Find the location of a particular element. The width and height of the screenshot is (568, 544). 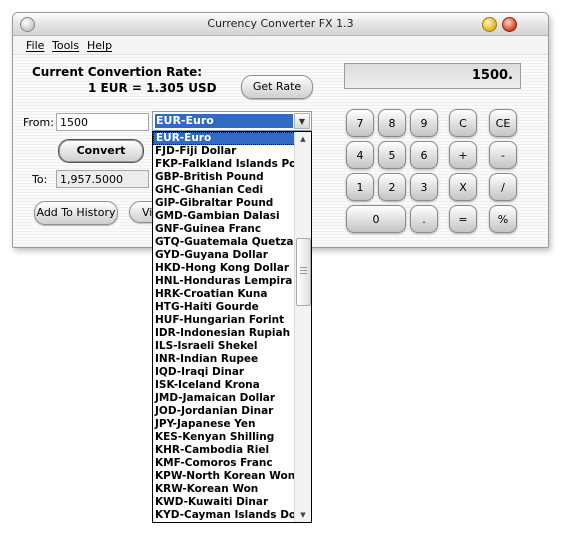

currency-option: FKP-Falkland Islands Pou is located at coordinates (224, 164).